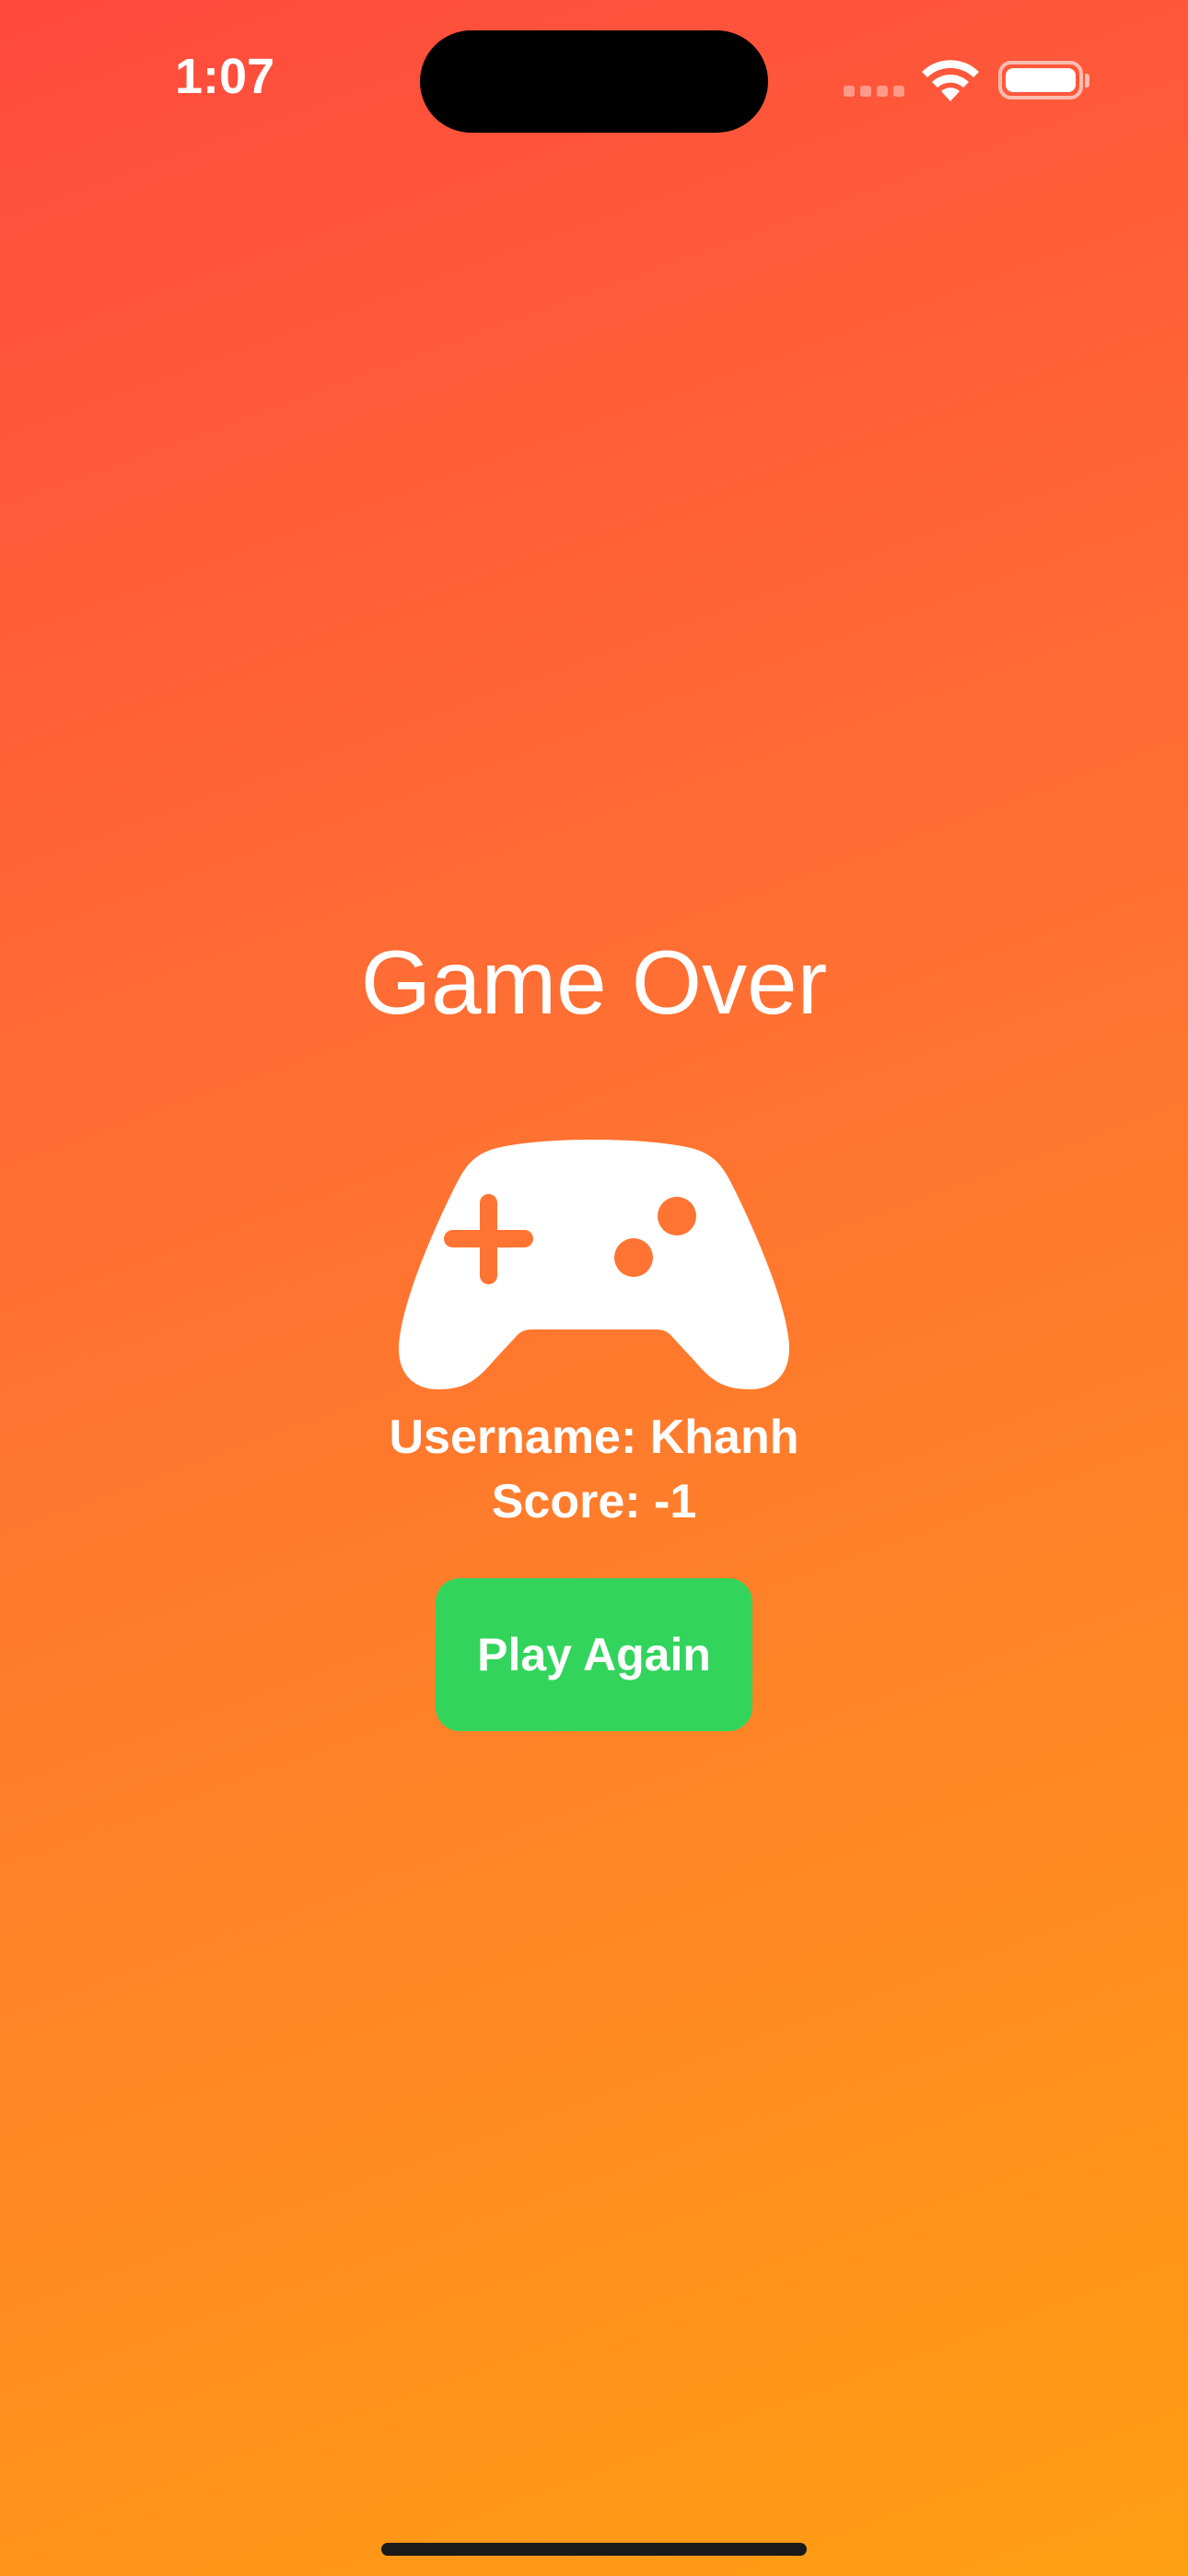  I want to click on score-label: Score: -1, so click(594, 1501).